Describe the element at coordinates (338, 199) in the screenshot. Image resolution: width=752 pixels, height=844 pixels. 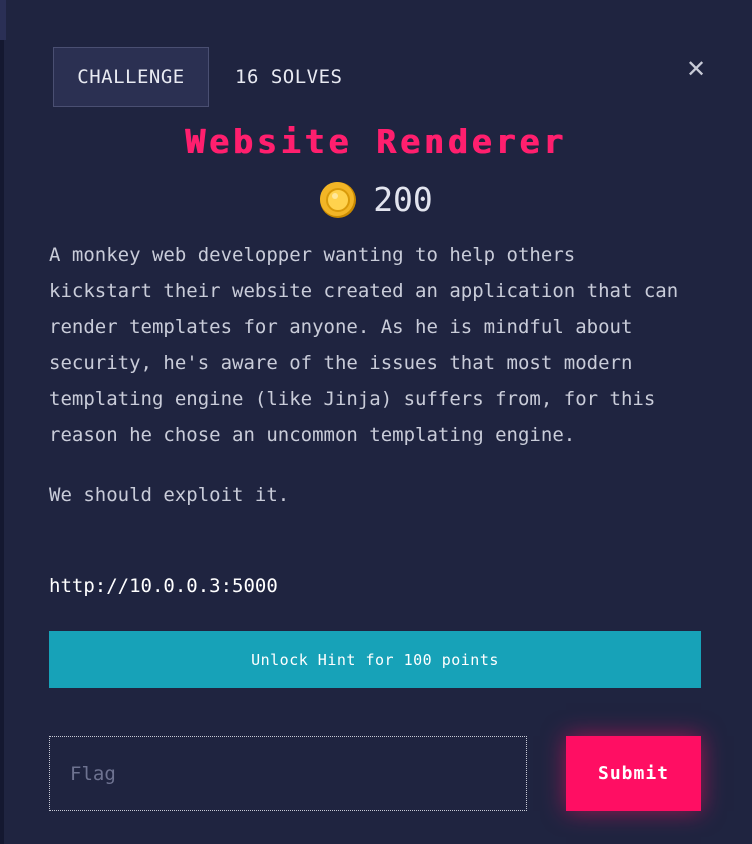
I see `coin-icon` at that location.